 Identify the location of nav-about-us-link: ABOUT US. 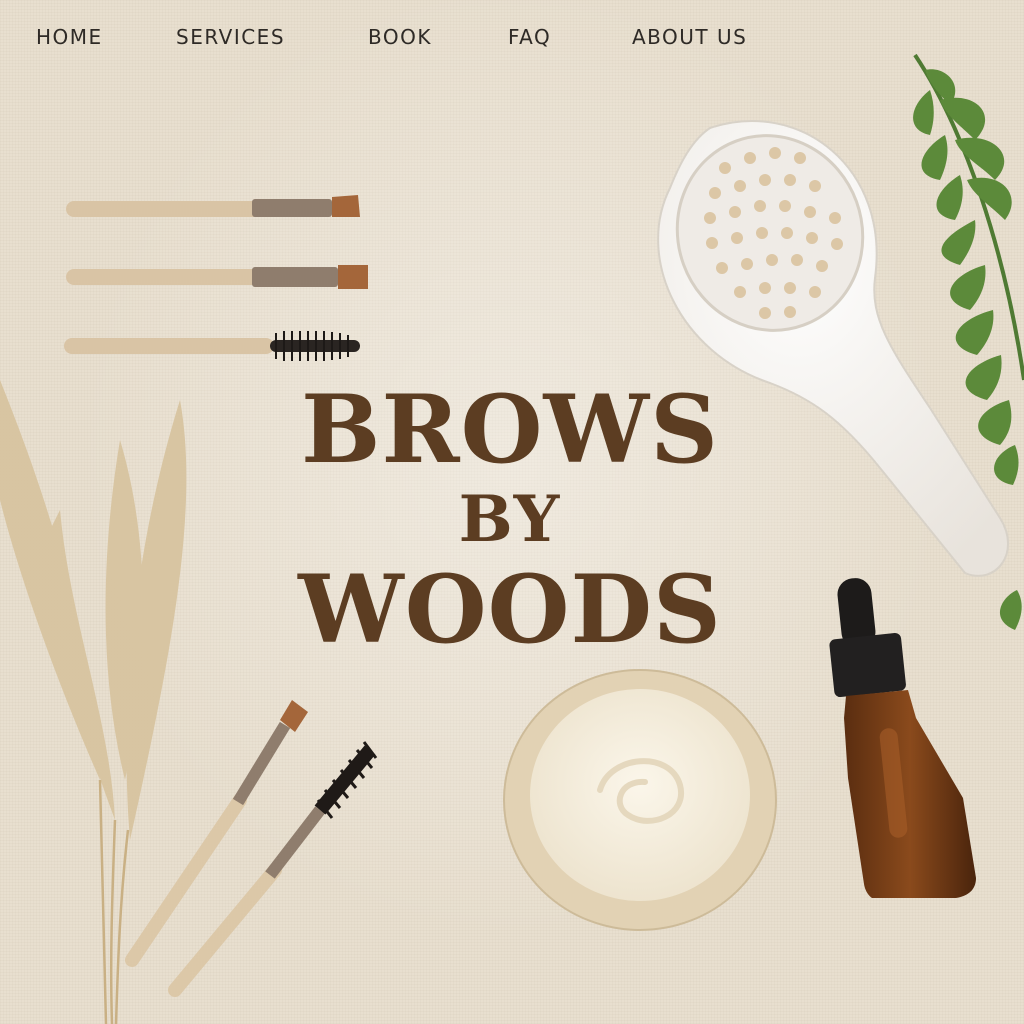
(689, 37).